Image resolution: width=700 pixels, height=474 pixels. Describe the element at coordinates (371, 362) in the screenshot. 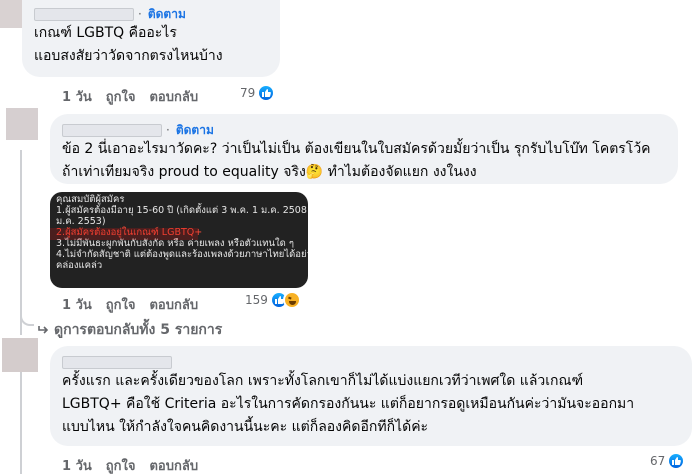

I see `comment-header` at that location.